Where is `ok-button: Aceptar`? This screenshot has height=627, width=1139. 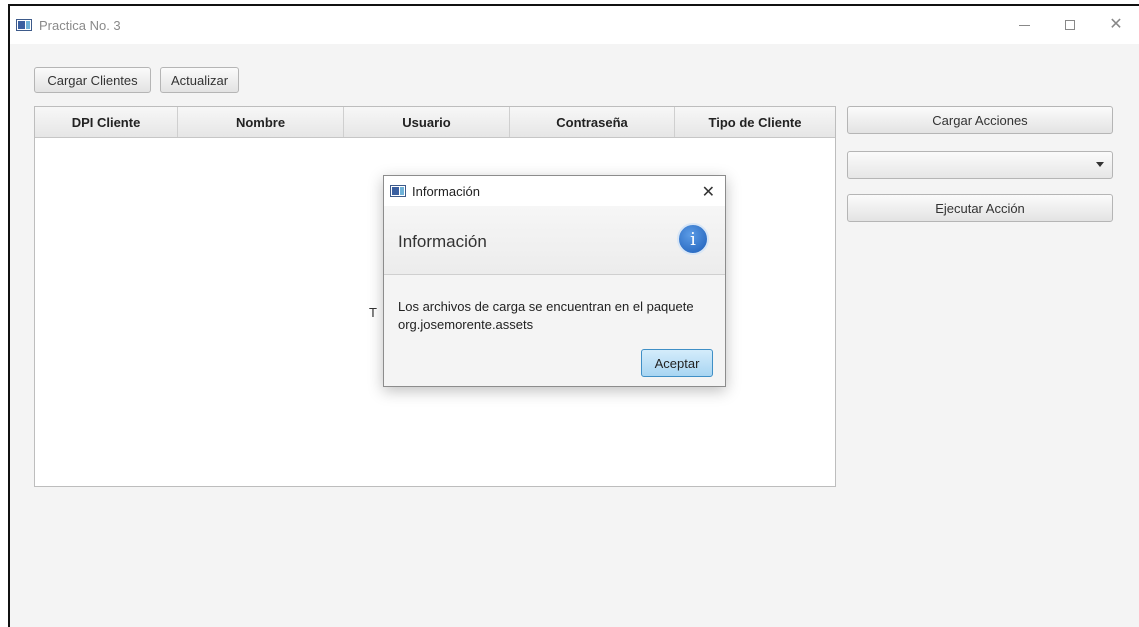 ok-button: Aceptar is located at coordinates (677, 363).